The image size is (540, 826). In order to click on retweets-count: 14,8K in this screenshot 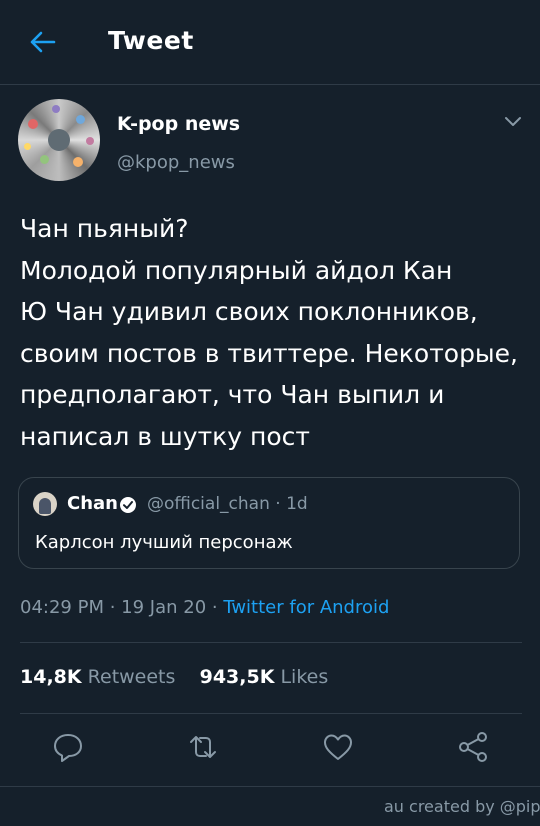, I will do `click(51, 677)`.